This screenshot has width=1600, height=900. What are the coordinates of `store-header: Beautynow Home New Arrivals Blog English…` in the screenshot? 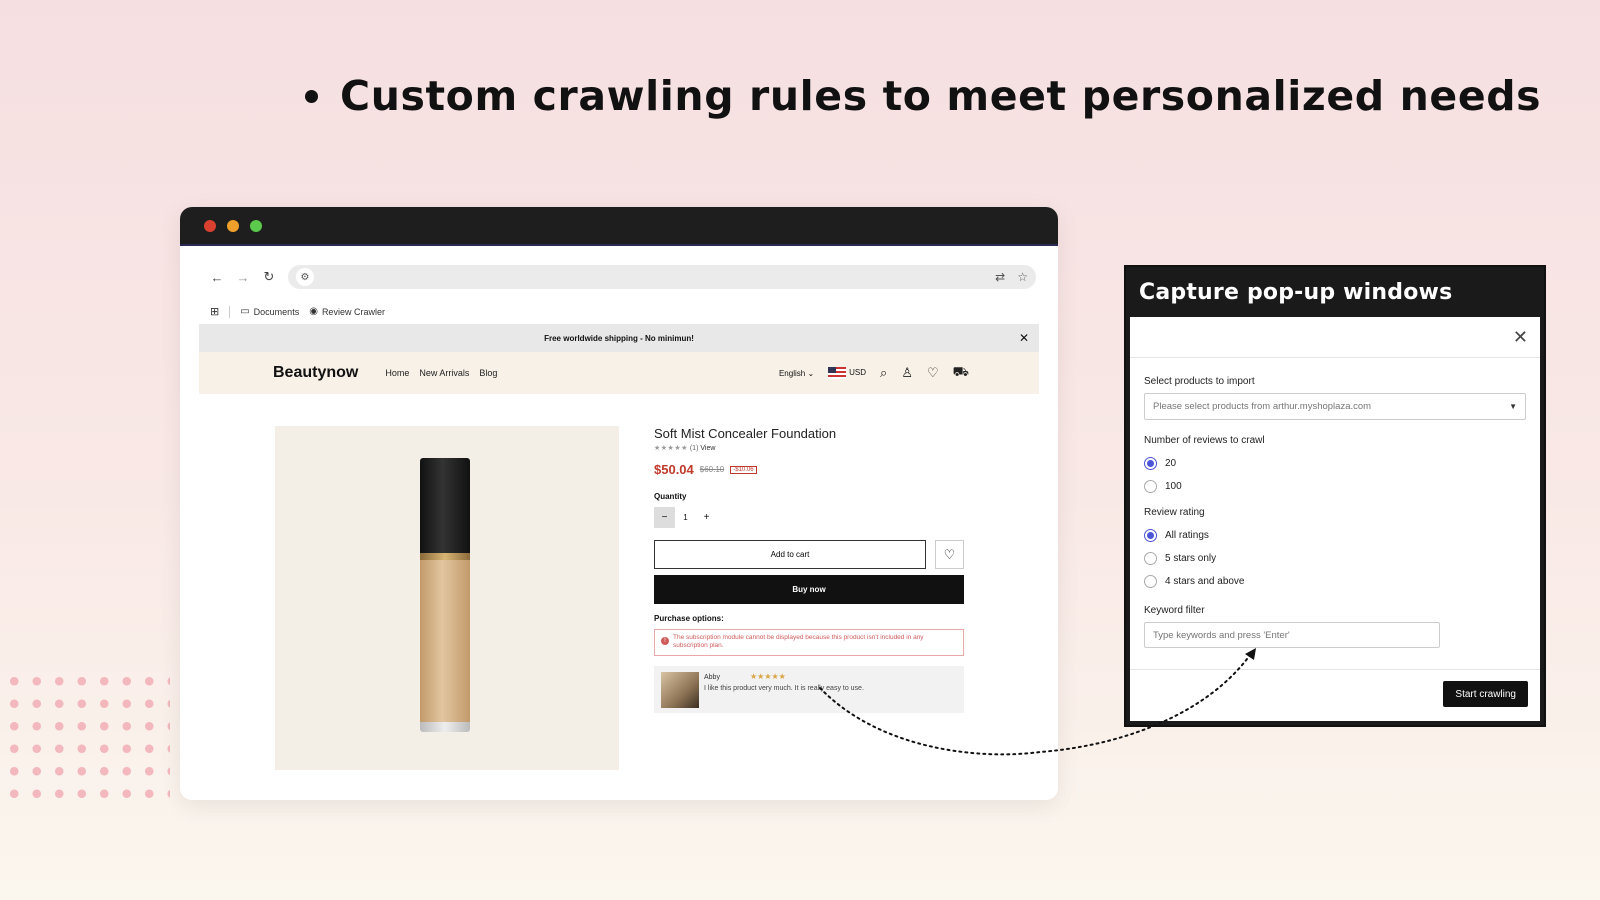 It's located at (619, 373).